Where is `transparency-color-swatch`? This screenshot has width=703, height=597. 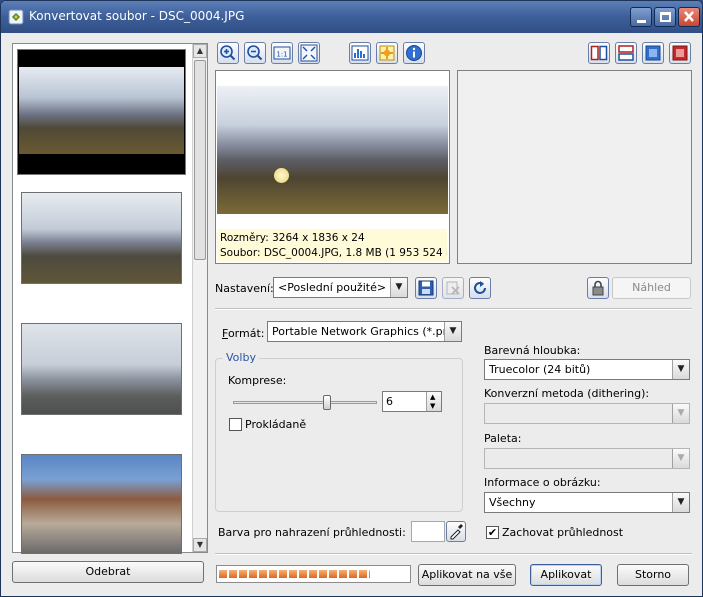 transparency-color-swatch is located at coordinates (428, 531).